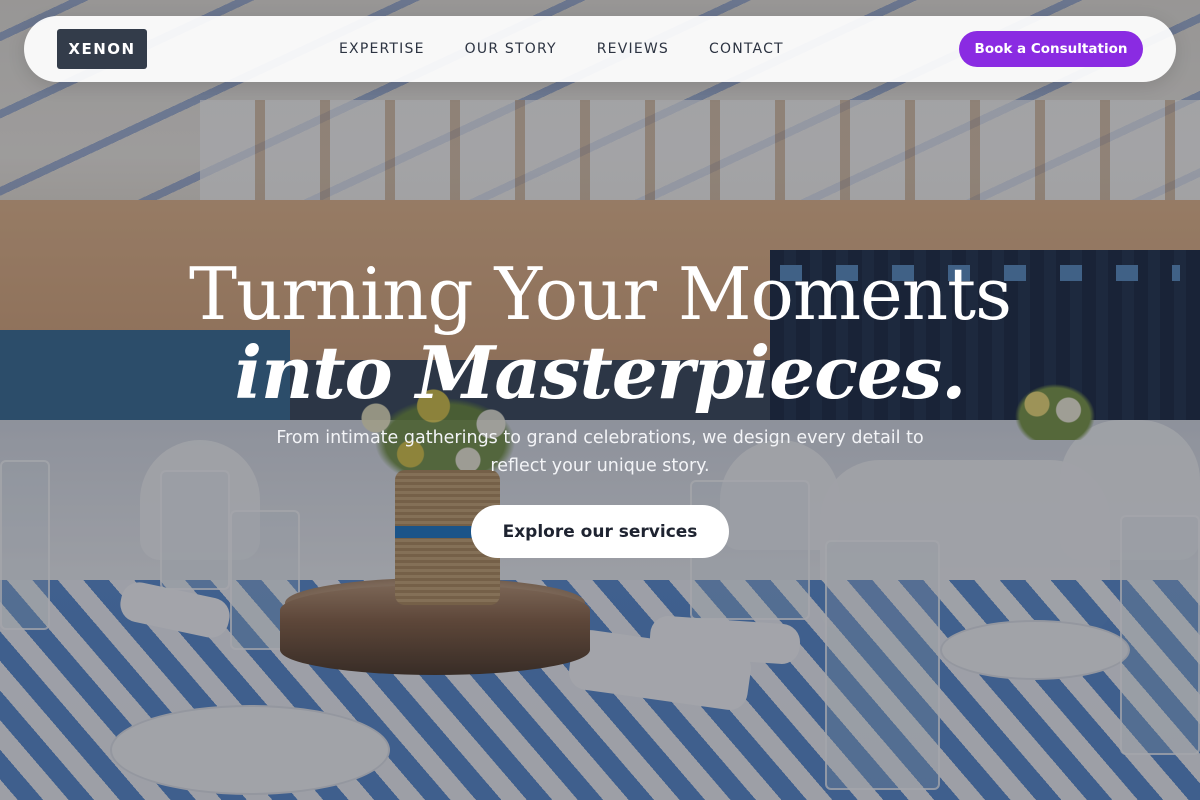  Describe the element at coordinates (746, 49) in the screenshot. I see `nav-link-contact: CONTACT` at that location.